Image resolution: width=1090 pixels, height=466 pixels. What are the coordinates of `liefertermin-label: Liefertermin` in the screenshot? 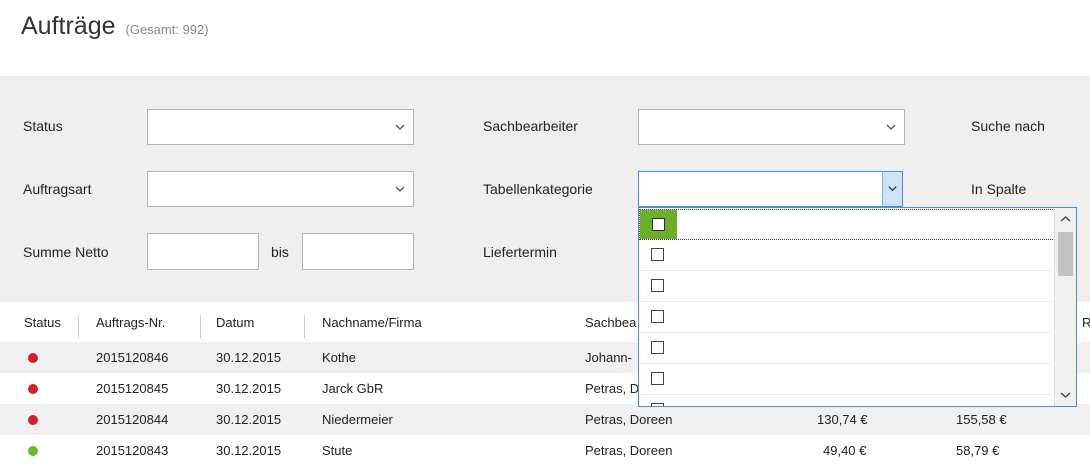 It's located at (520, 252).